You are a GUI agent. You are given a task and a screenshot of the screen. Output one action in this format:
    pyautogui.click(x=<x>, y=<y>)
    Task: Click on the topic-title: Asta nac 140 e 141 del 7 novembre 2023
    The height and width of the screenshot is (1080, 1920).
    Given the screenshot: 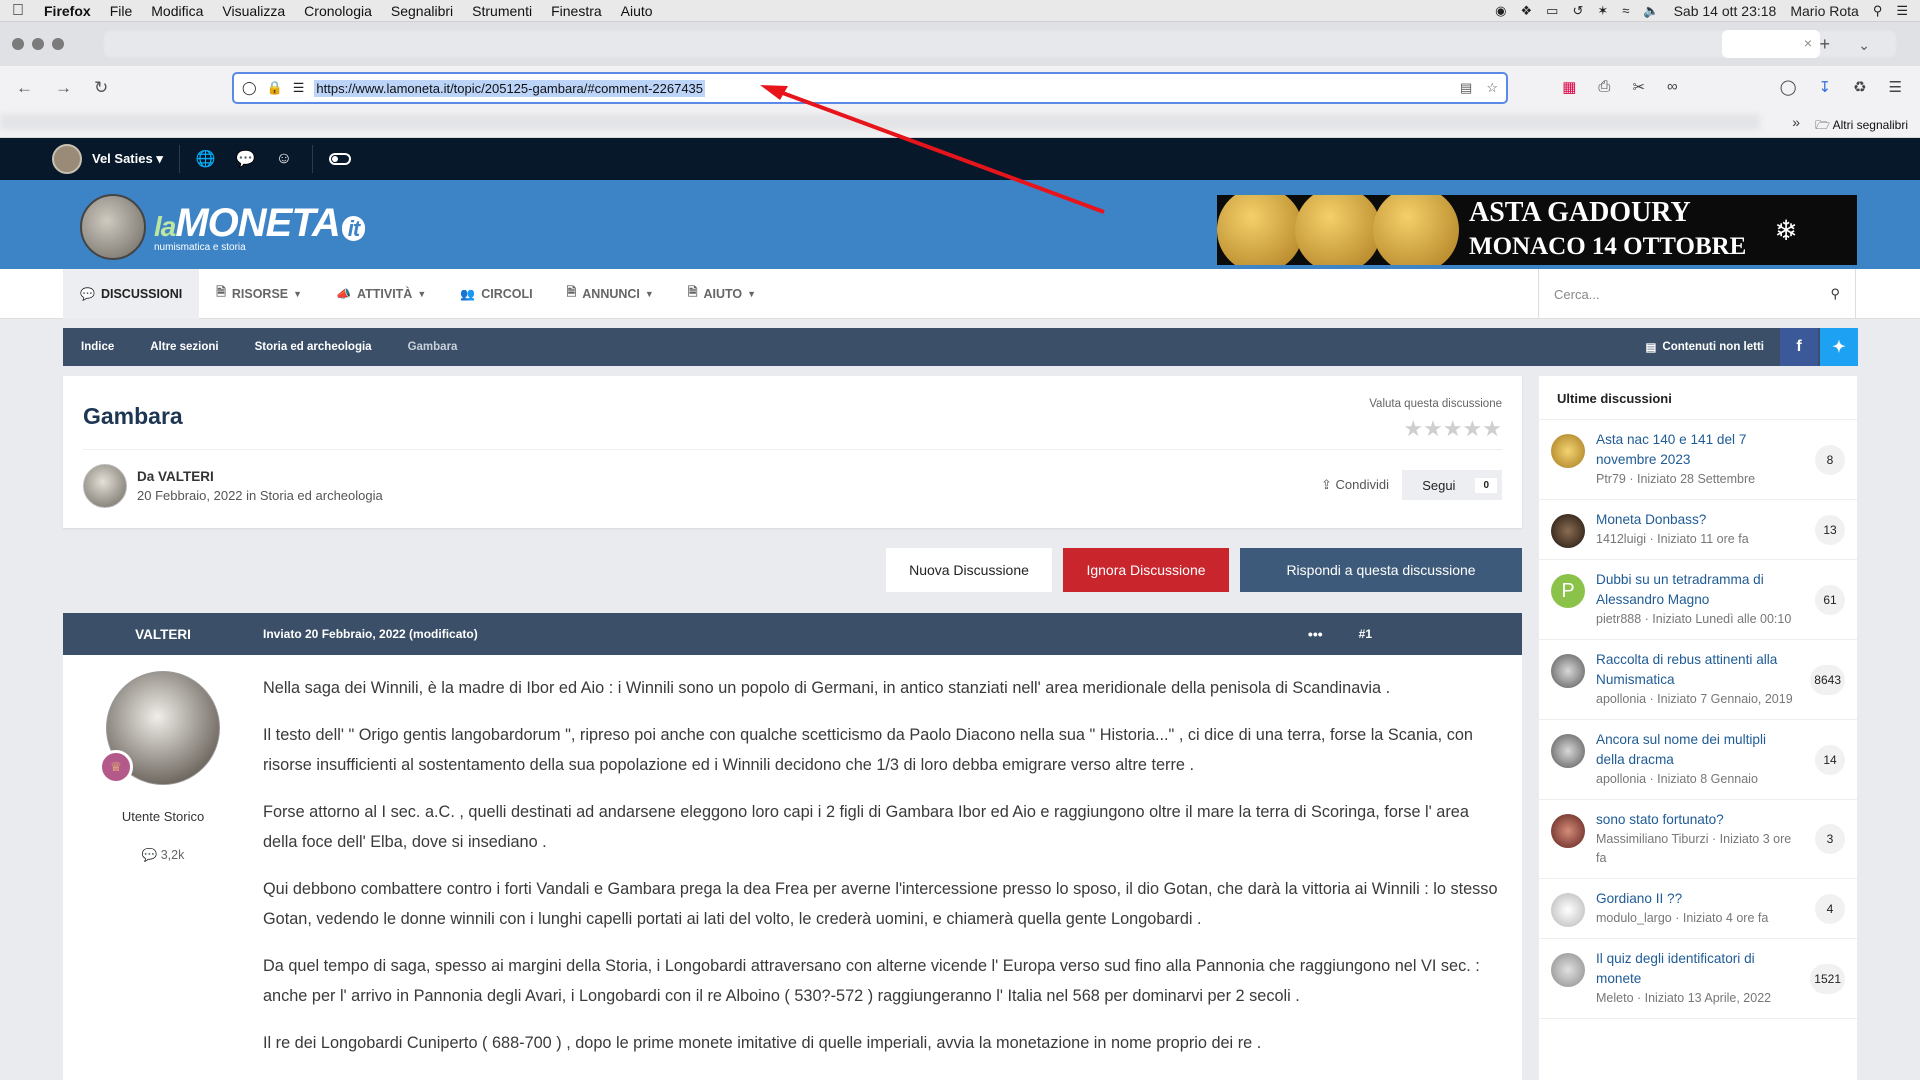 What is the action you would take?
    pyautogui.click(x=1696, y=450)
    